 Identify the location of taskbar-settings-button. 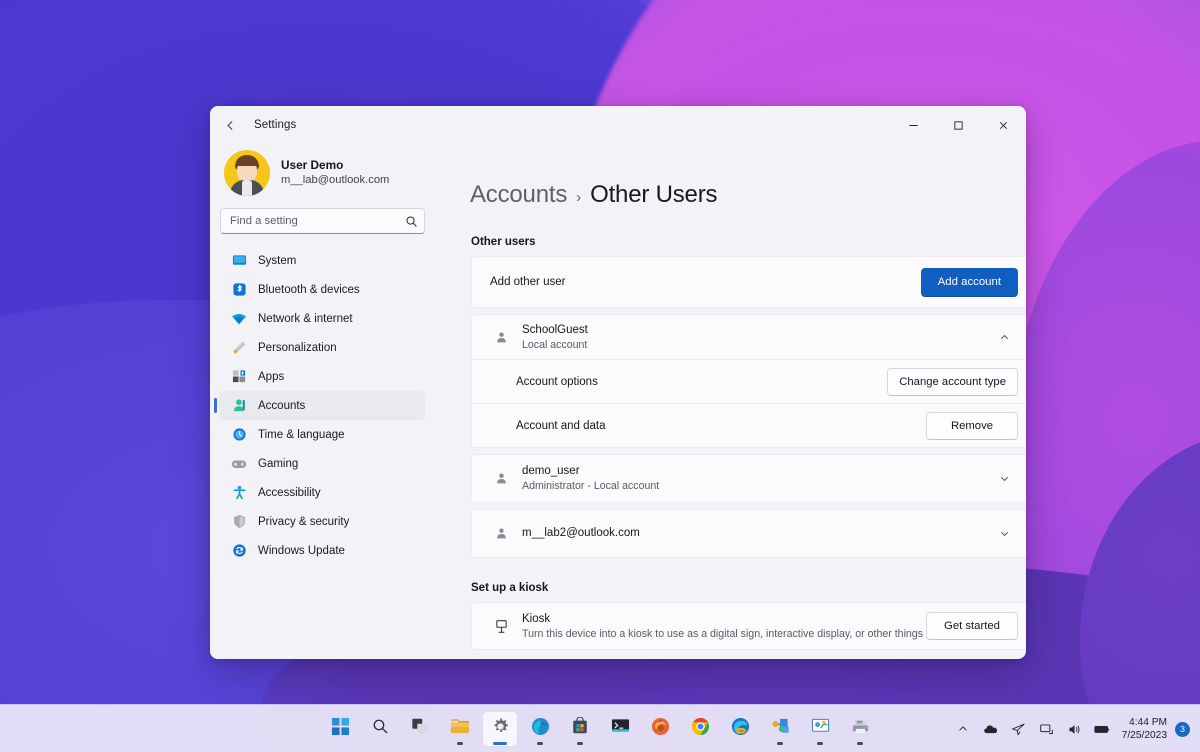
(500, 728).